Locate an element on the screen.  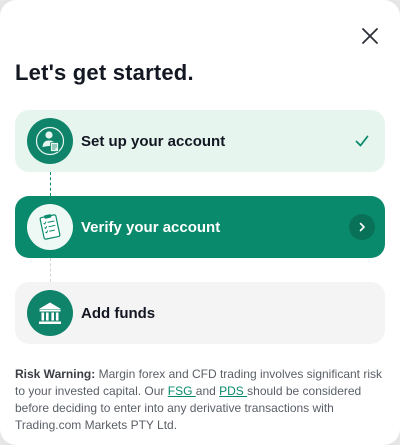
close-icon is located at coordinates (370, 36).